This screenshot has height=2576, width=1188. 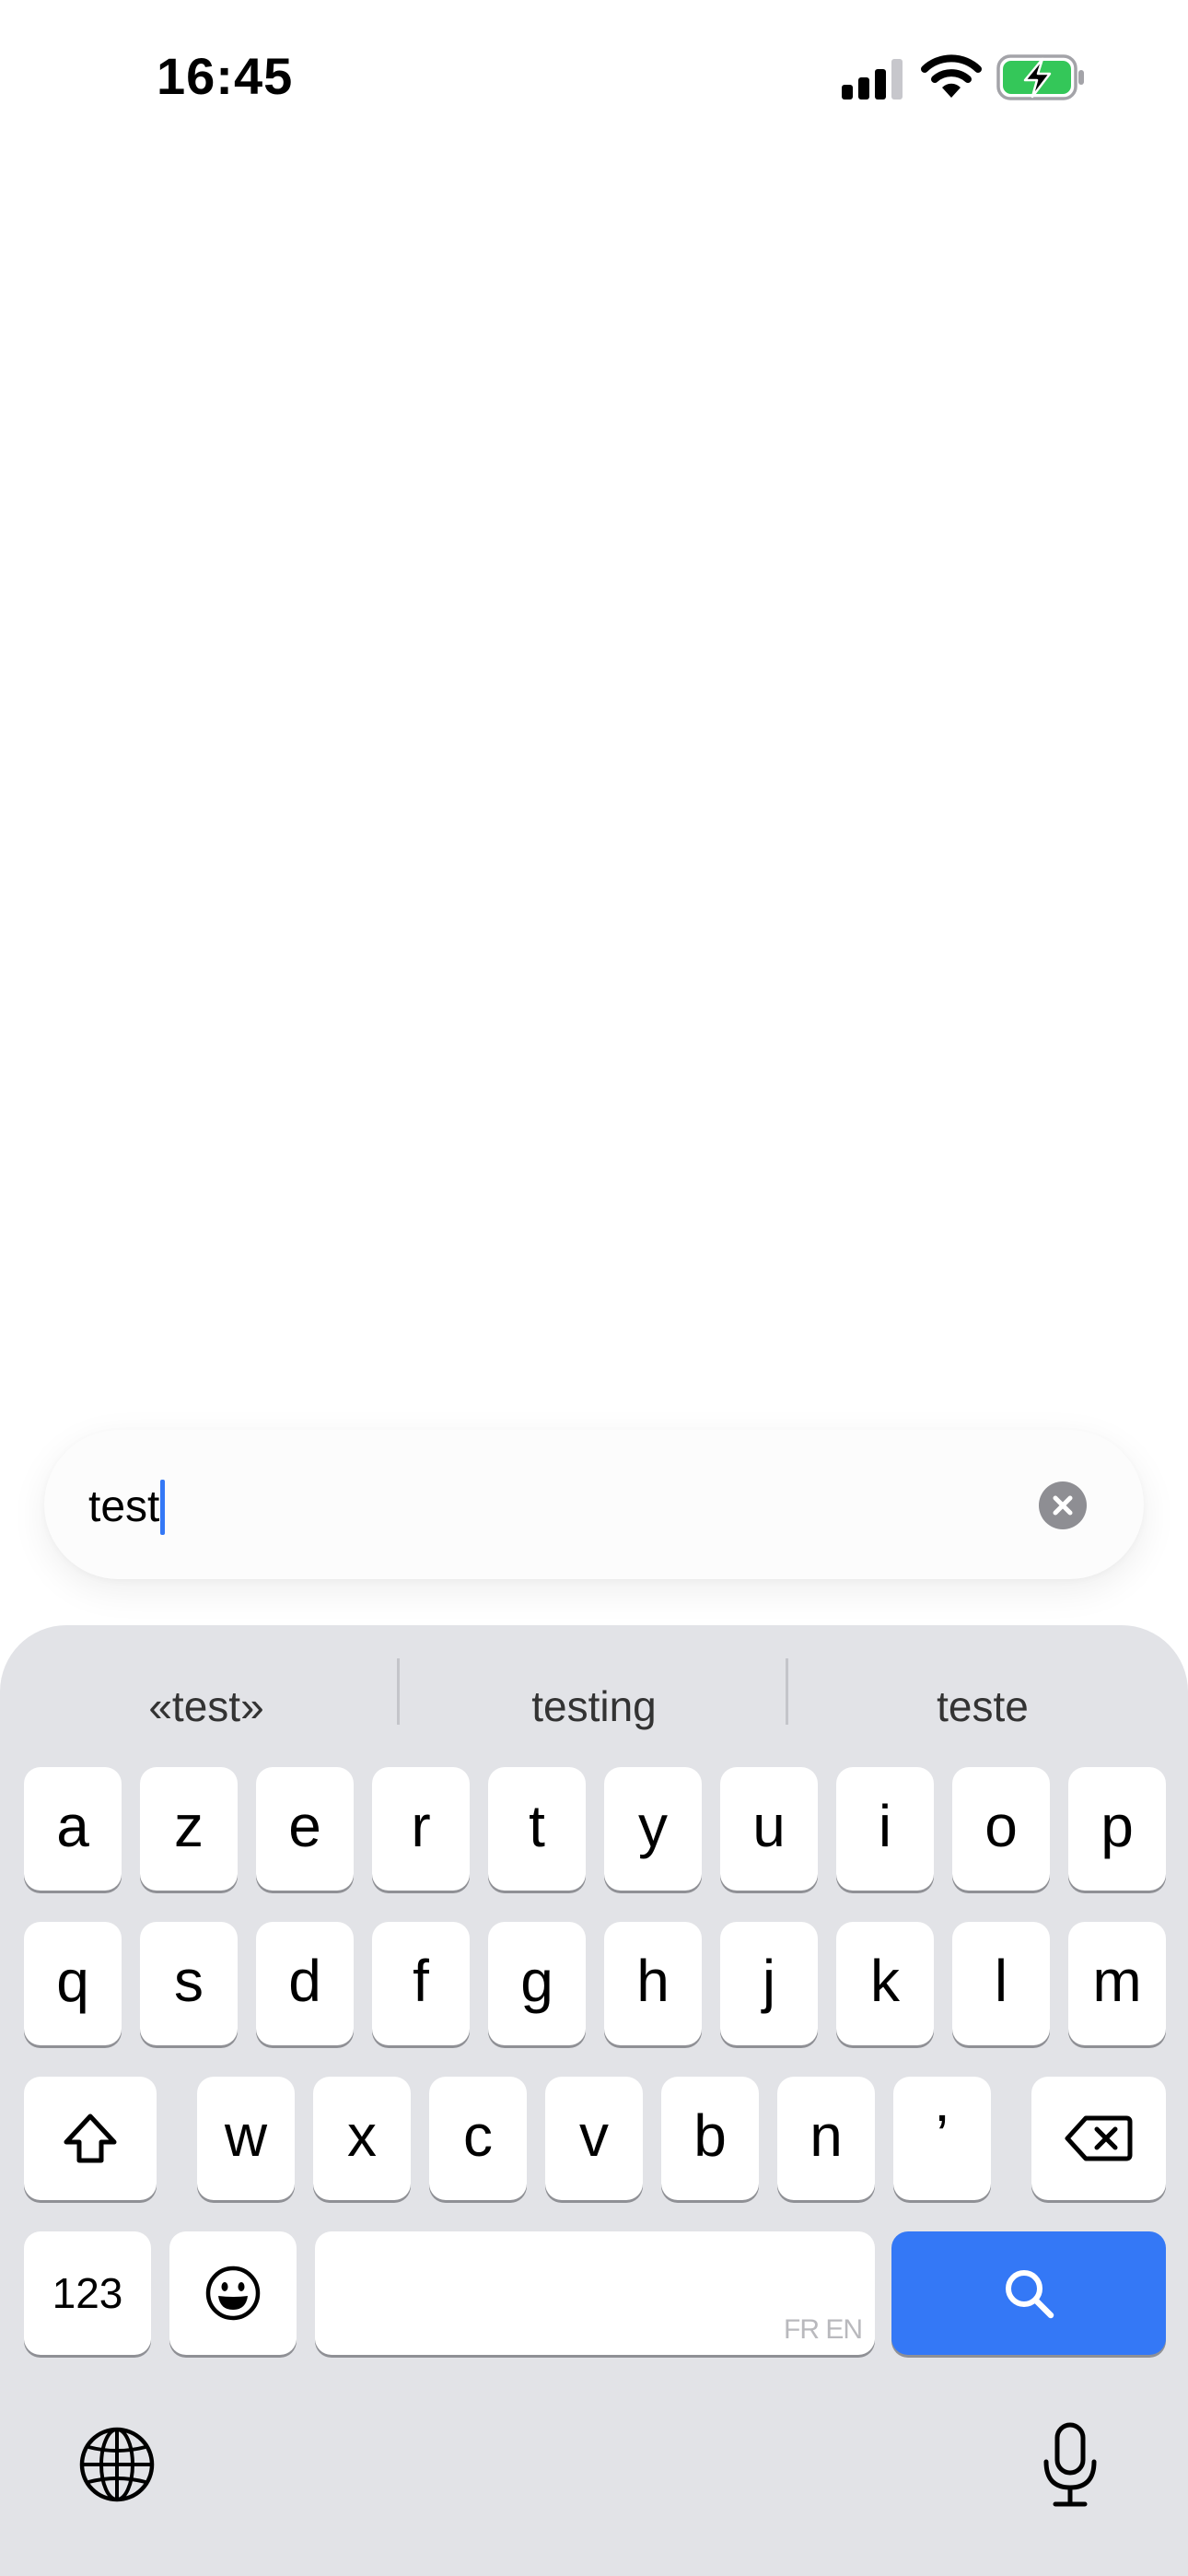 What do you see at coordinates (885, 1983) in the screenshot?
I see `key-k: k` at bounding box center [885, 1983].